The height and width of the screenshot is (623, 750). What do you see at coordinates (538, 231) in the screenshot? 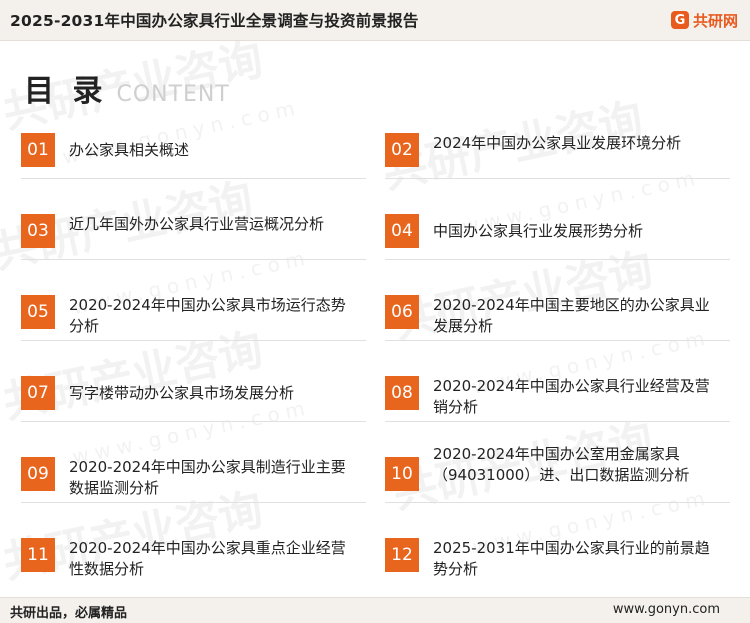
I see `toc-label: 中国办公家具行业发展形势分析` at bounding box center [538, 231].